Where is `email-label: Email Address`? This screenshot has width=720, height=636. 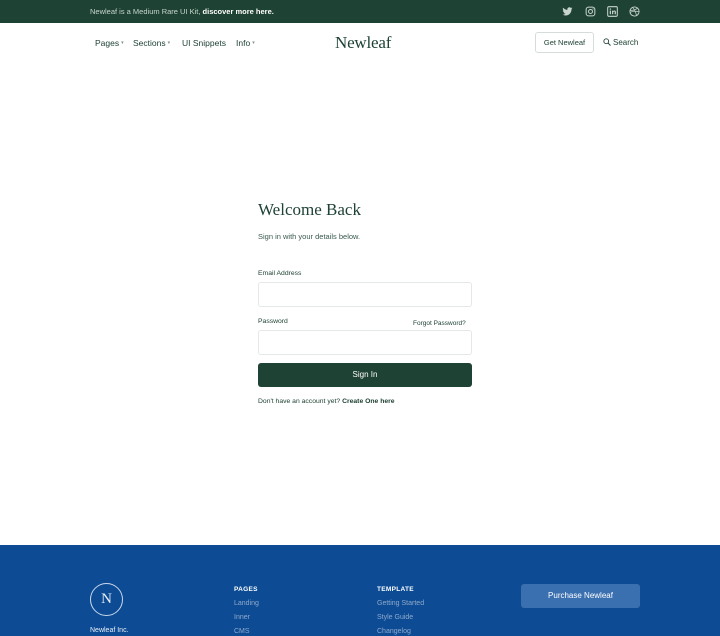
email-label: Email Address is located at coordinates (280, 273).